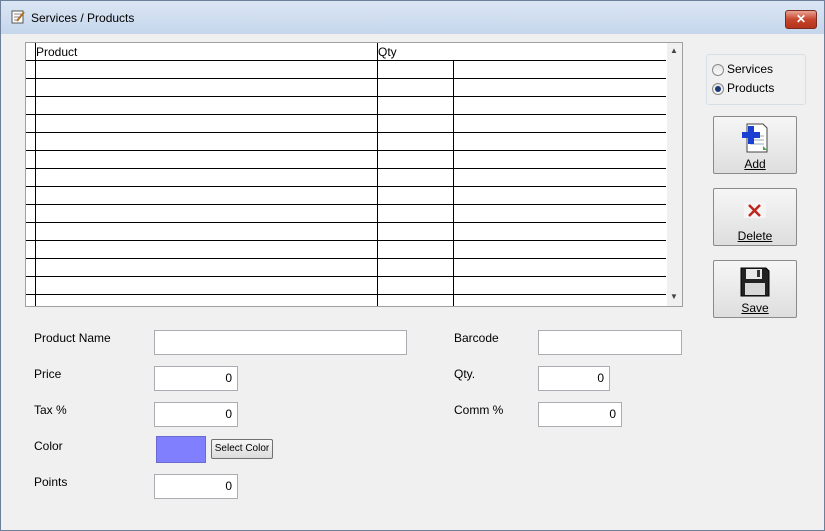 The width and height of the screenshot is (825, 531). I want to click on radio-services-indicator, so click(718, 70).